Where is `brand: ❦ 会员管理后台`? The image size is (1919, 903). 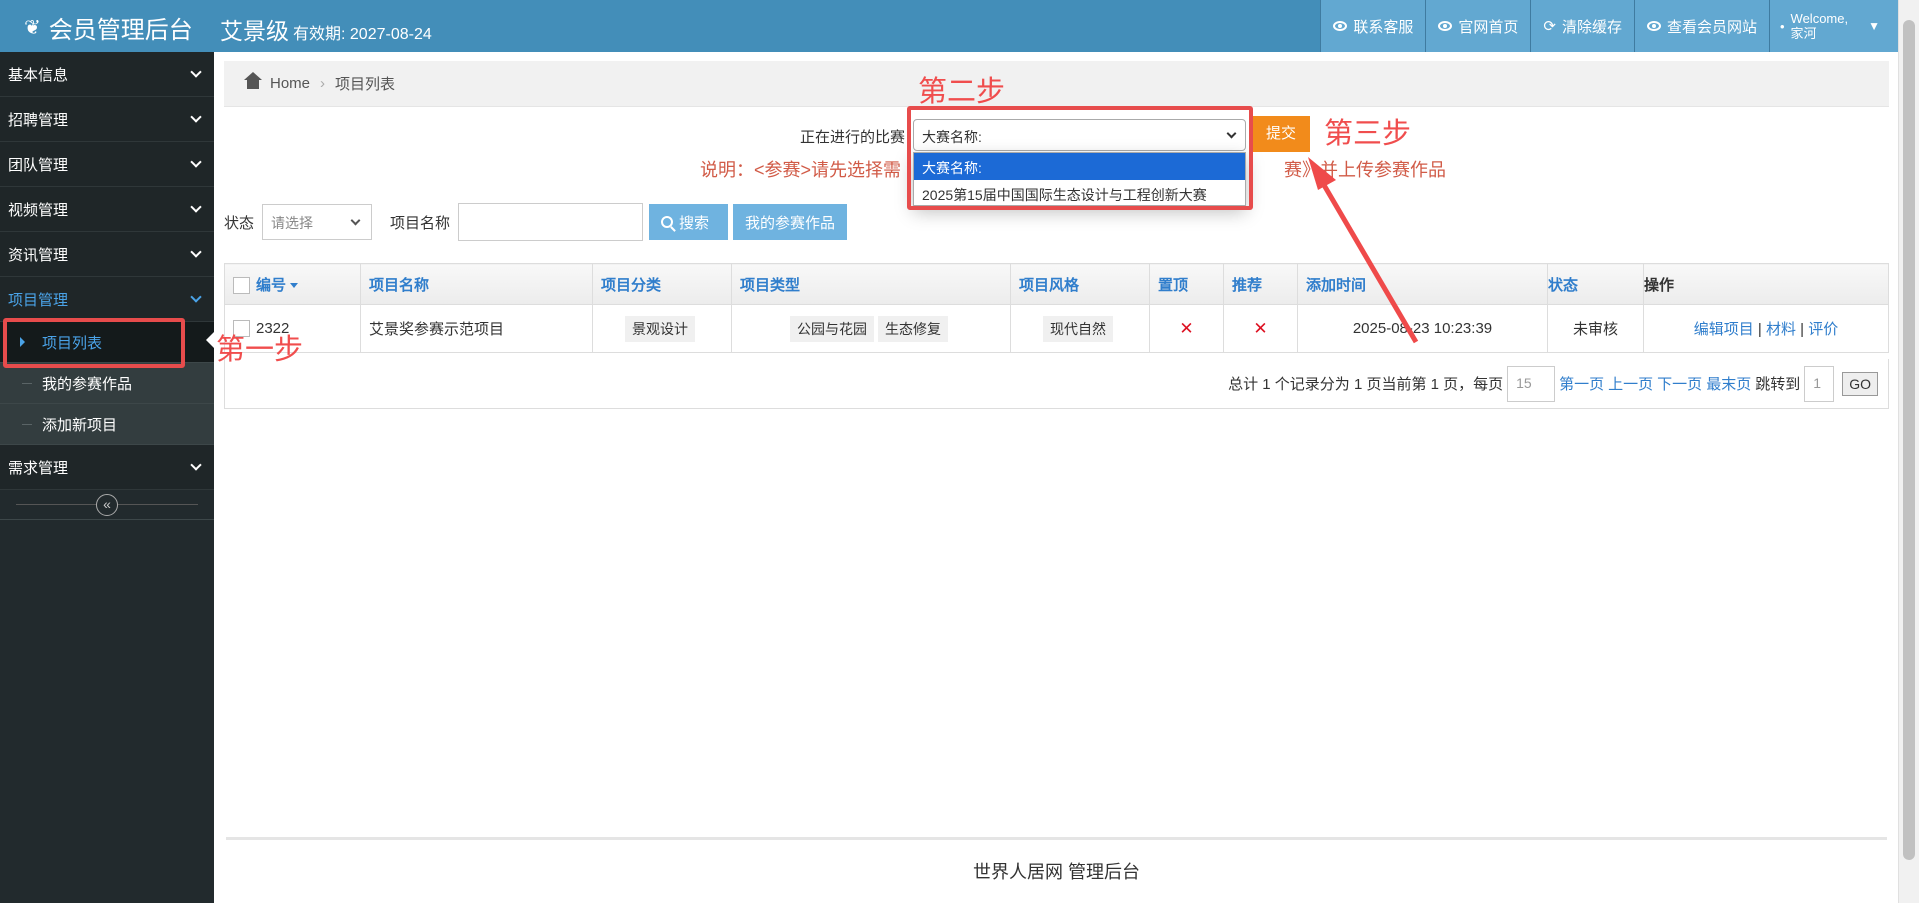 brand: ❦ 会员管理后台 is located at coordinates (108, 27).